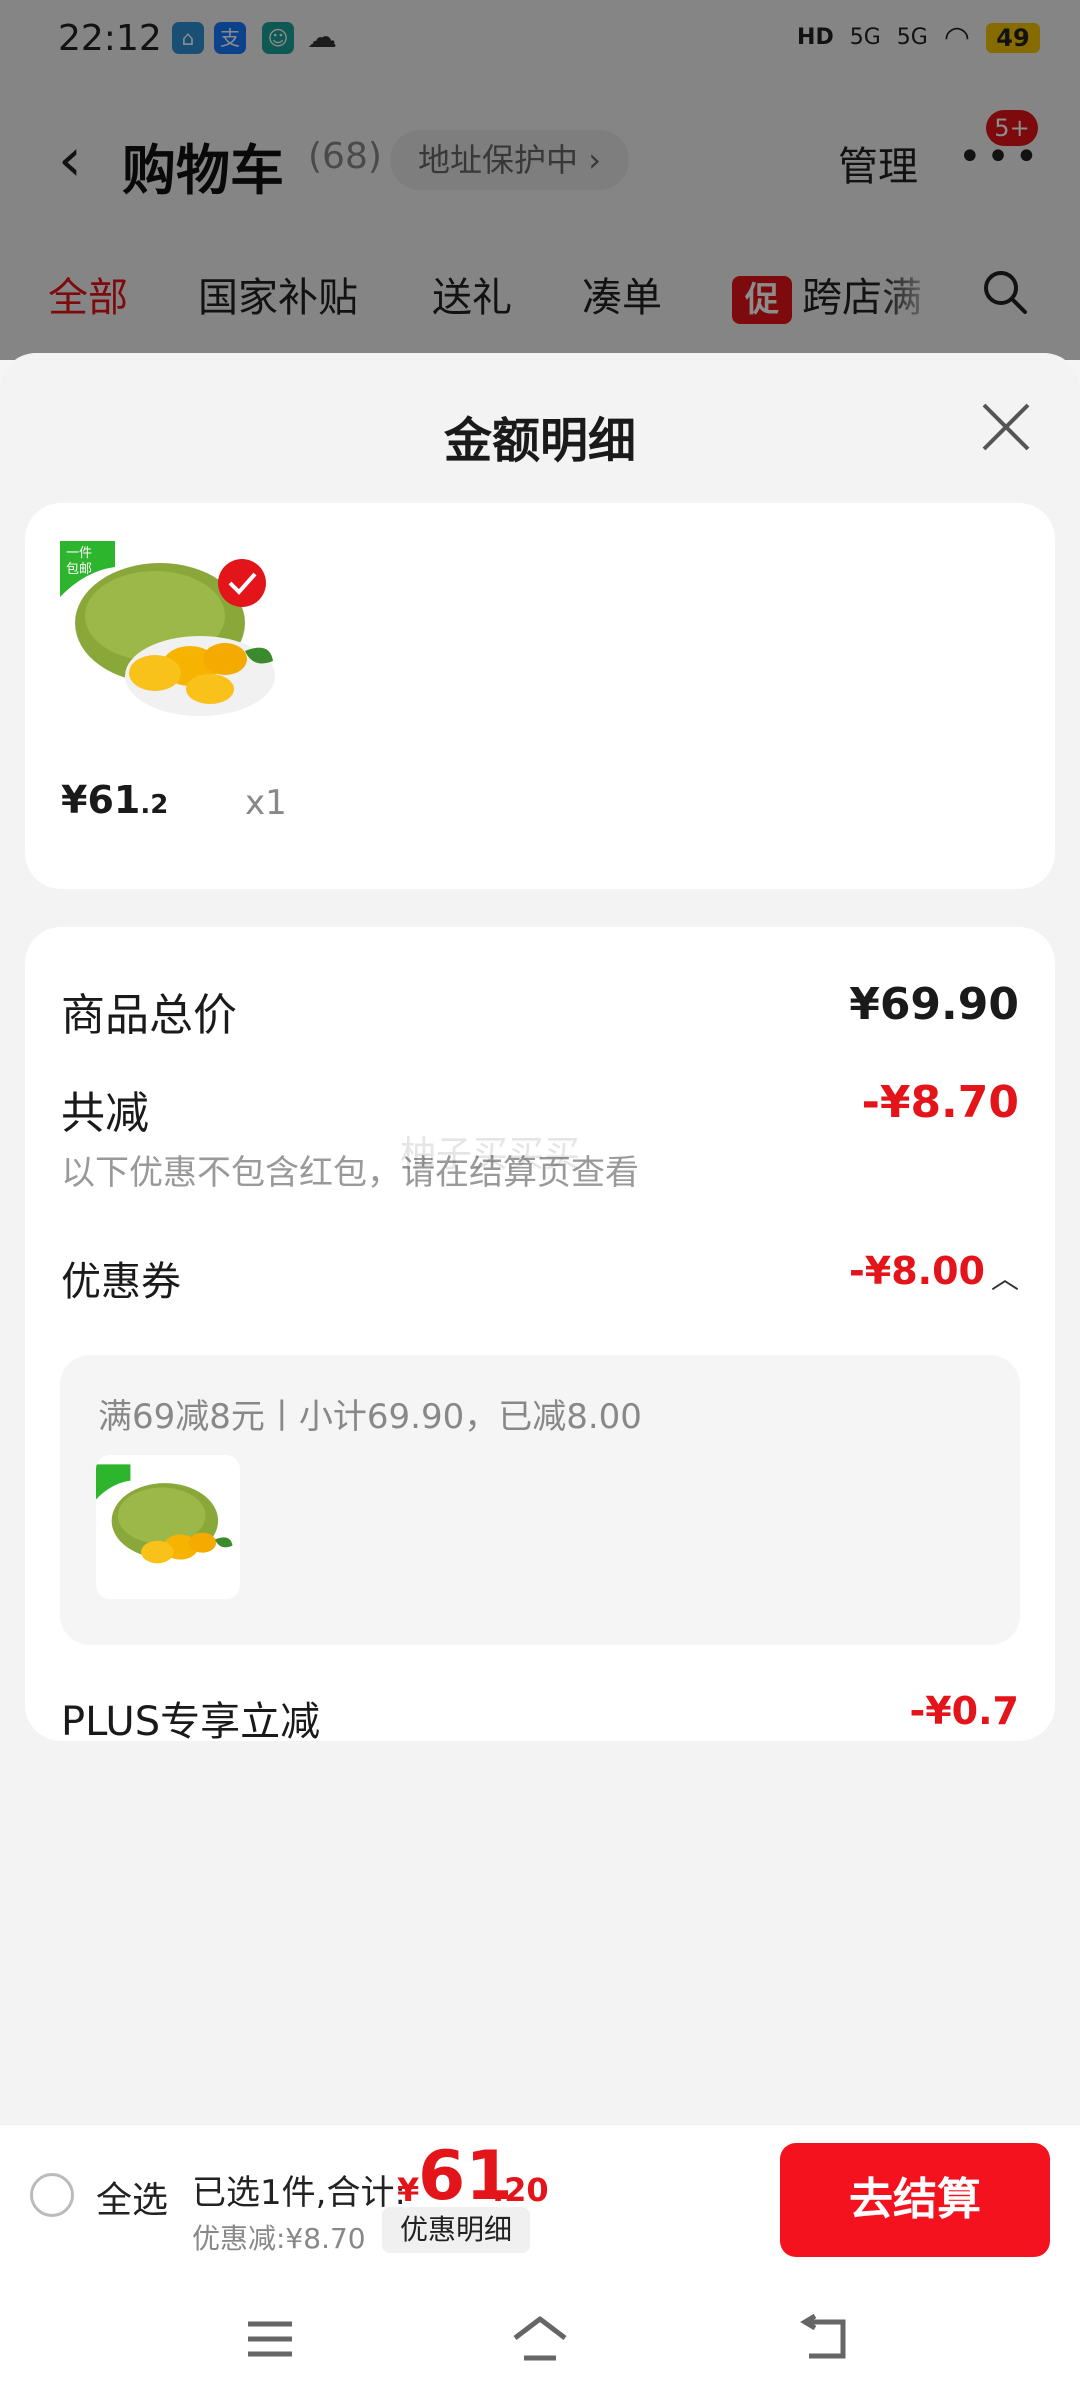  I want to click on menu-icon, so click(270, 2339).